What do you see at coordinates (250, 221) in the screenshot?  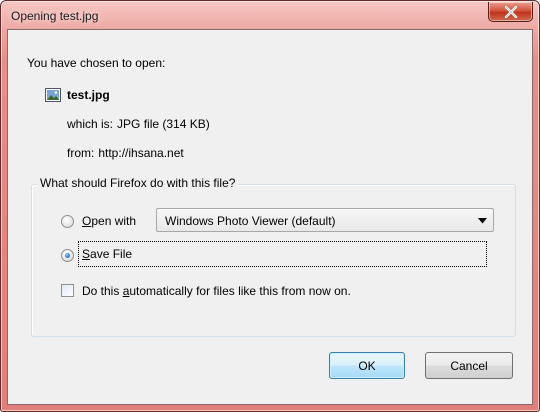 I see `application-select-value: Windows Photo Viewer (default)` at bounding box center [250, 221].